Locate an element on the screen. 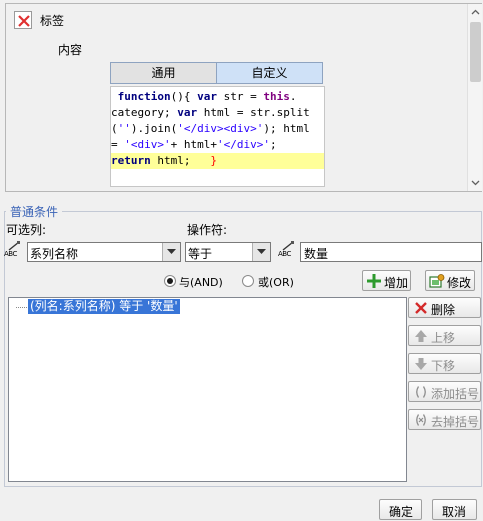 The width and height of the screenshot is (483, 521). delete-button: 删除 is located at coordinates (444, 307).